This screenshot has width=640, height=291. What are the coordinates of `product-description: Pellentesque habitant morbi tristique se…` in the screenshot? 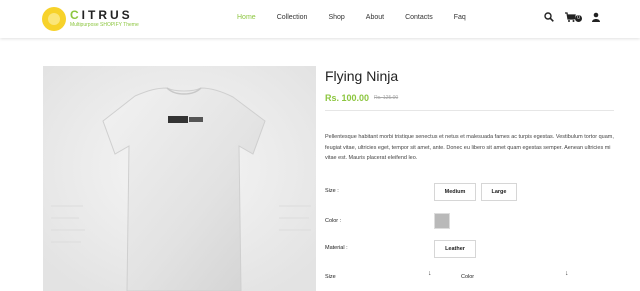 It's located at (469, 147).